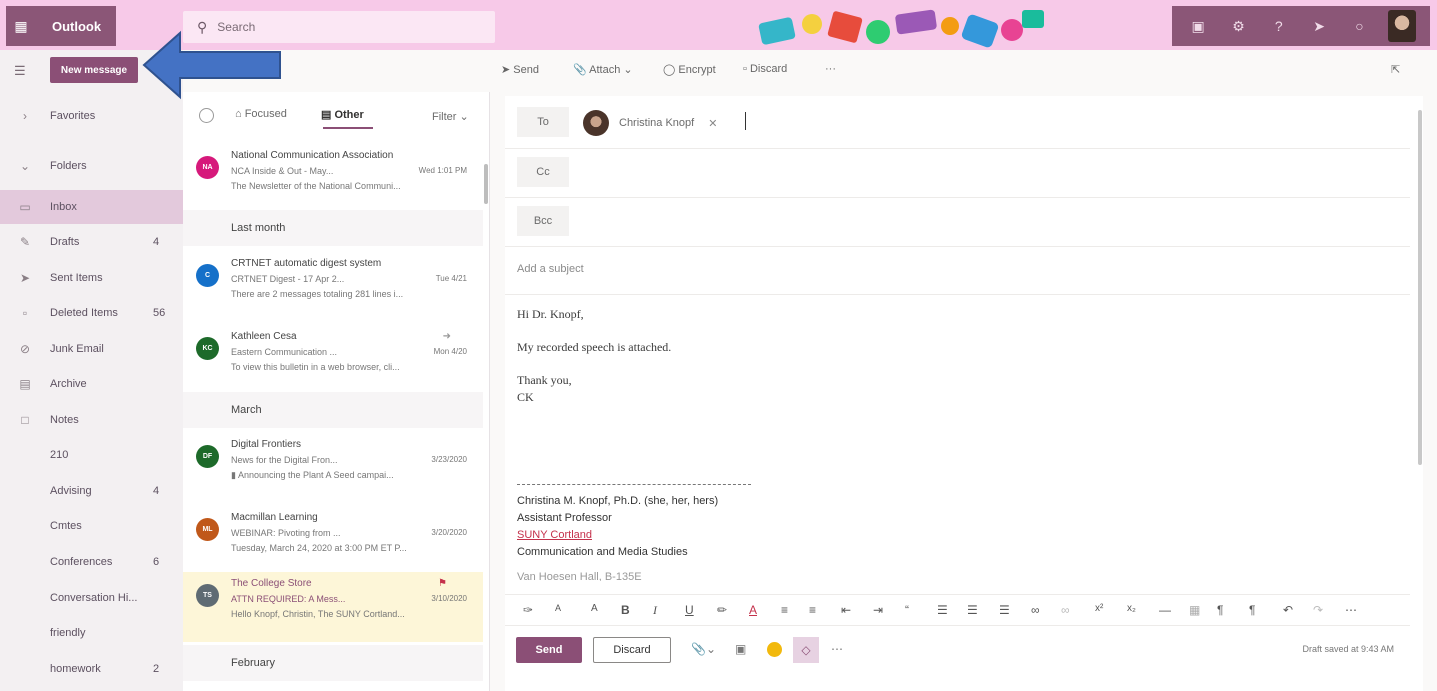  What do you see at coordinates (774, 649) in the screenshot?
I see `emoji-icon` at bounding box center [774, 649].